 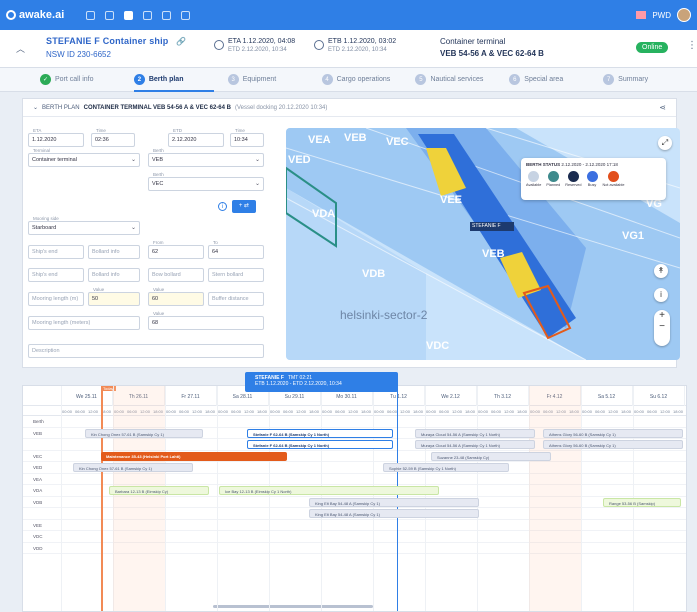 What do you see at coordinates (194, 456) in the screenshot?
I see `gantt-booking-bar: Maintenance 35-43 (Helsinki Port Lahti)` at bounding box center [194, 456].